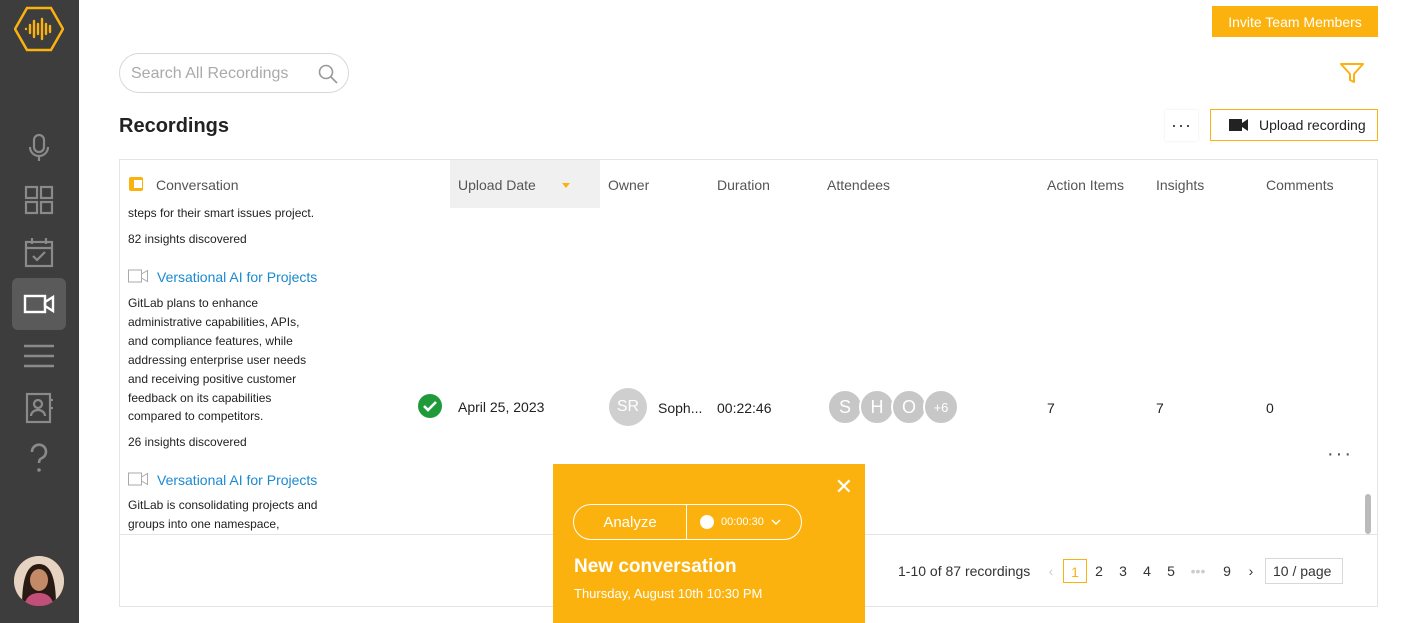 The width and height of the screenshot is (1416, 623). I want to click on column-insights: Insights, so click(1180, 184).